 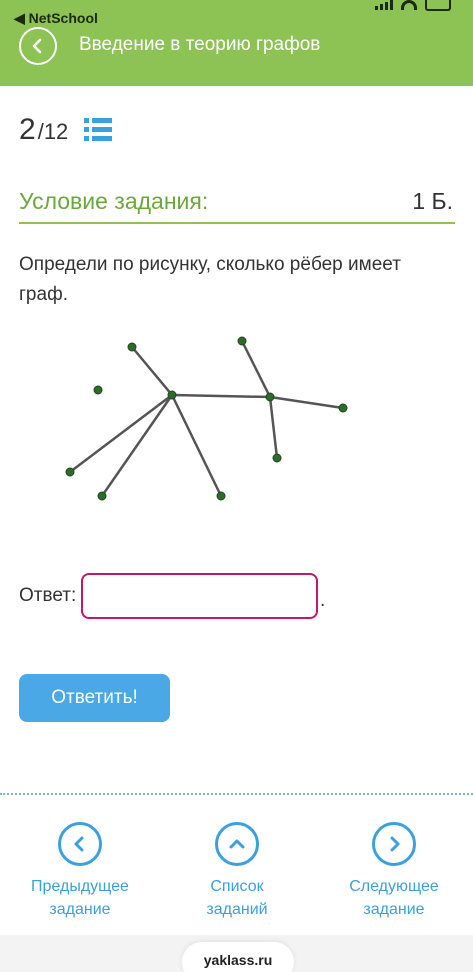 I want to click on chevron-right-icon, so click(x=395, y=844).